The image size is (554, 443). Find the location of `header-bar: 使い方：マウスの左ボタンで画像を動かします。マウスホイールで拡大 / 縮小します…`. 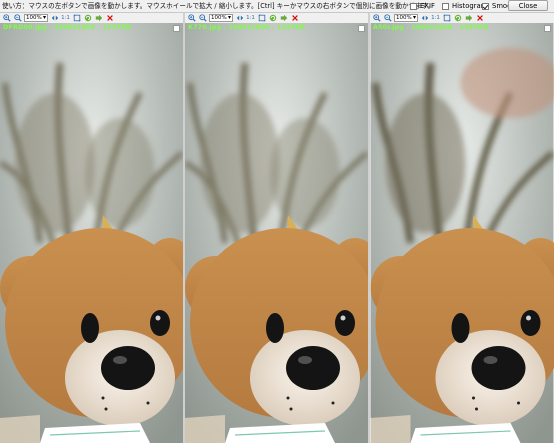

header-bar: 使い方：マウスの左ボタンで画像を動かします。マウスホイールで拡大 / 縮小します… is located at coordinates (277, 6).